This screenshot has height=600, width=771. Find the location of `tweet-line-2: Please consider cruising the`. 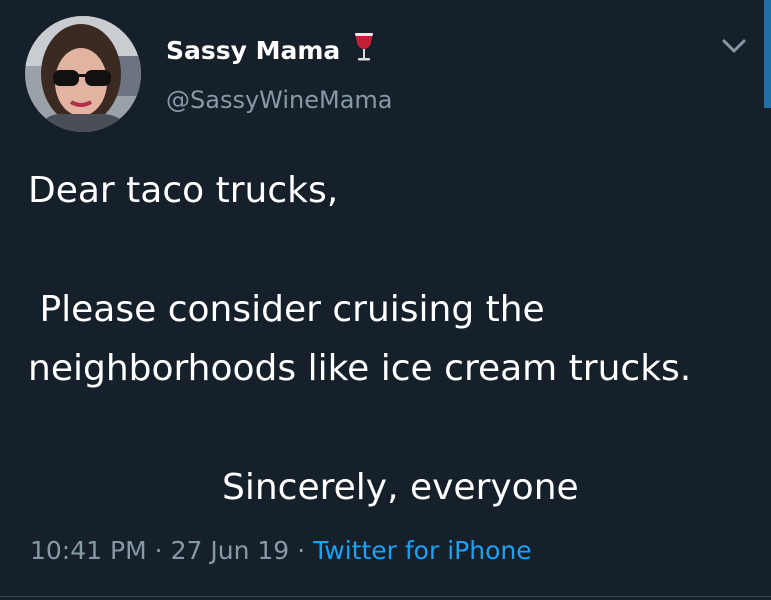

tweet-line-2: Please consider cruising the is located at coordinates (286, 309).